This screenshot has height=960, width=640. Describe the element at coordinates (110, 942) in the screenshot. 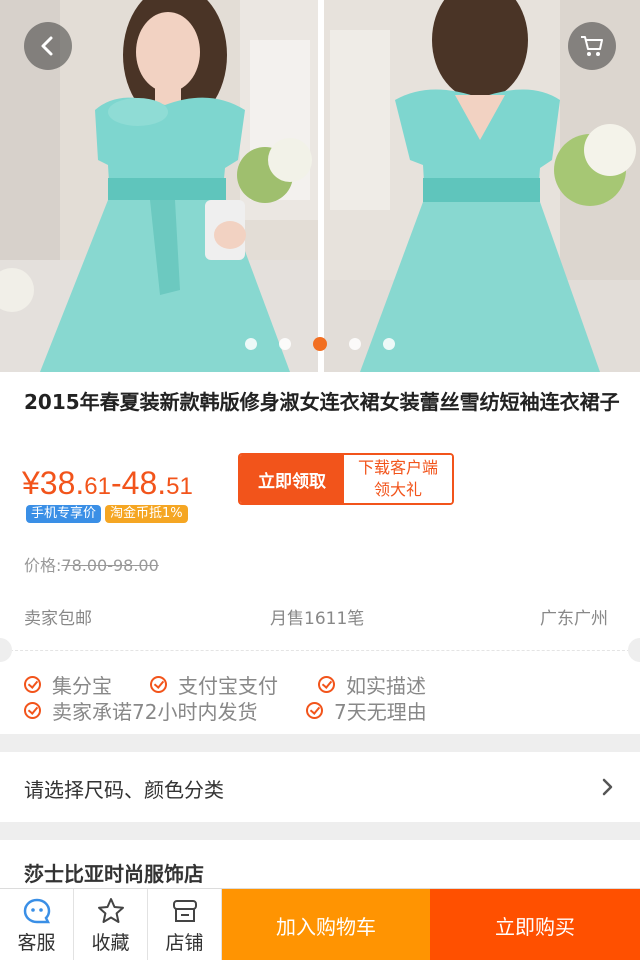

I see `favorite-label: 收藏` at that location.